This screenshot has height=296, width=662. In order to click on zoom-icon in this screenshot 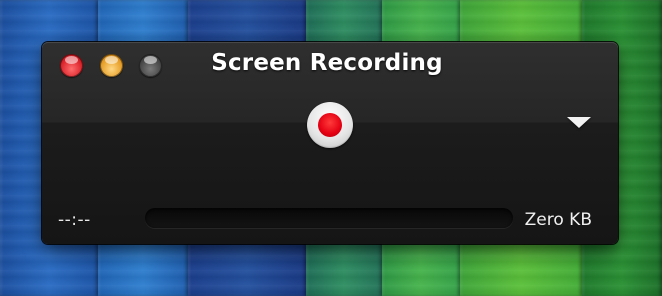, I will do `click(150, 65)`.